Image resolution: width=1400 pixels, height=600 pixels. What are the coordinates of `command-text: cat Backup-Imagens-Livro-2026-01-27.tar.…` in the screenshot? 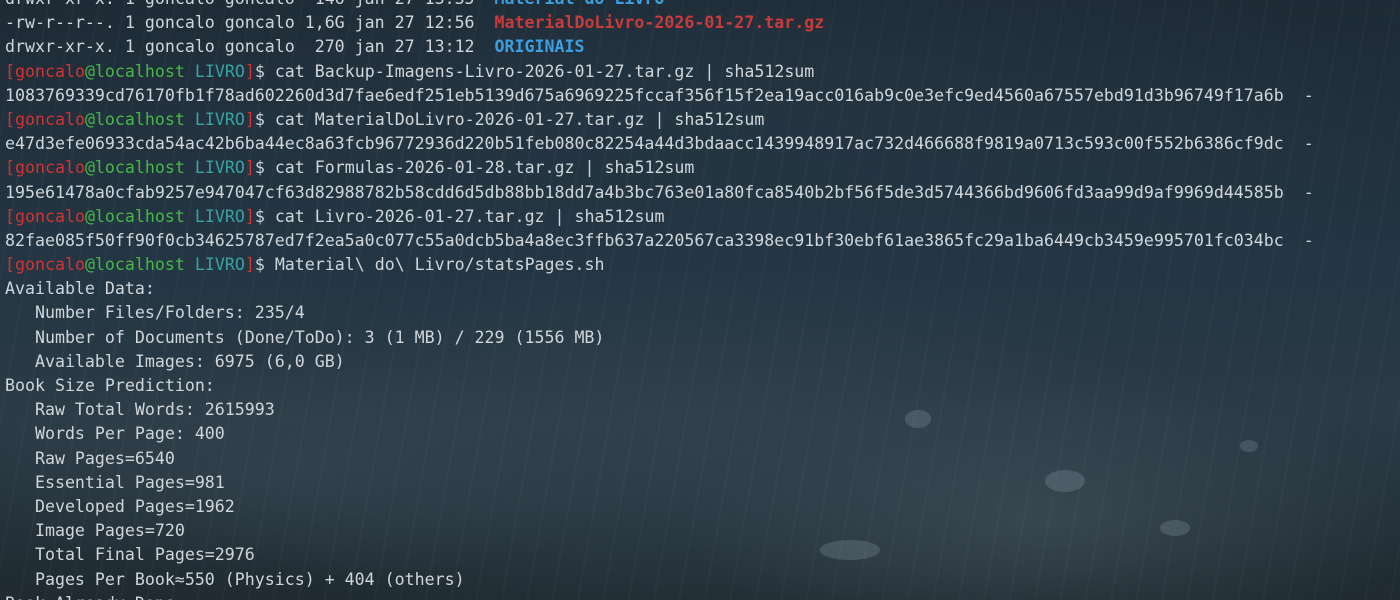 It's located at (544, 71).